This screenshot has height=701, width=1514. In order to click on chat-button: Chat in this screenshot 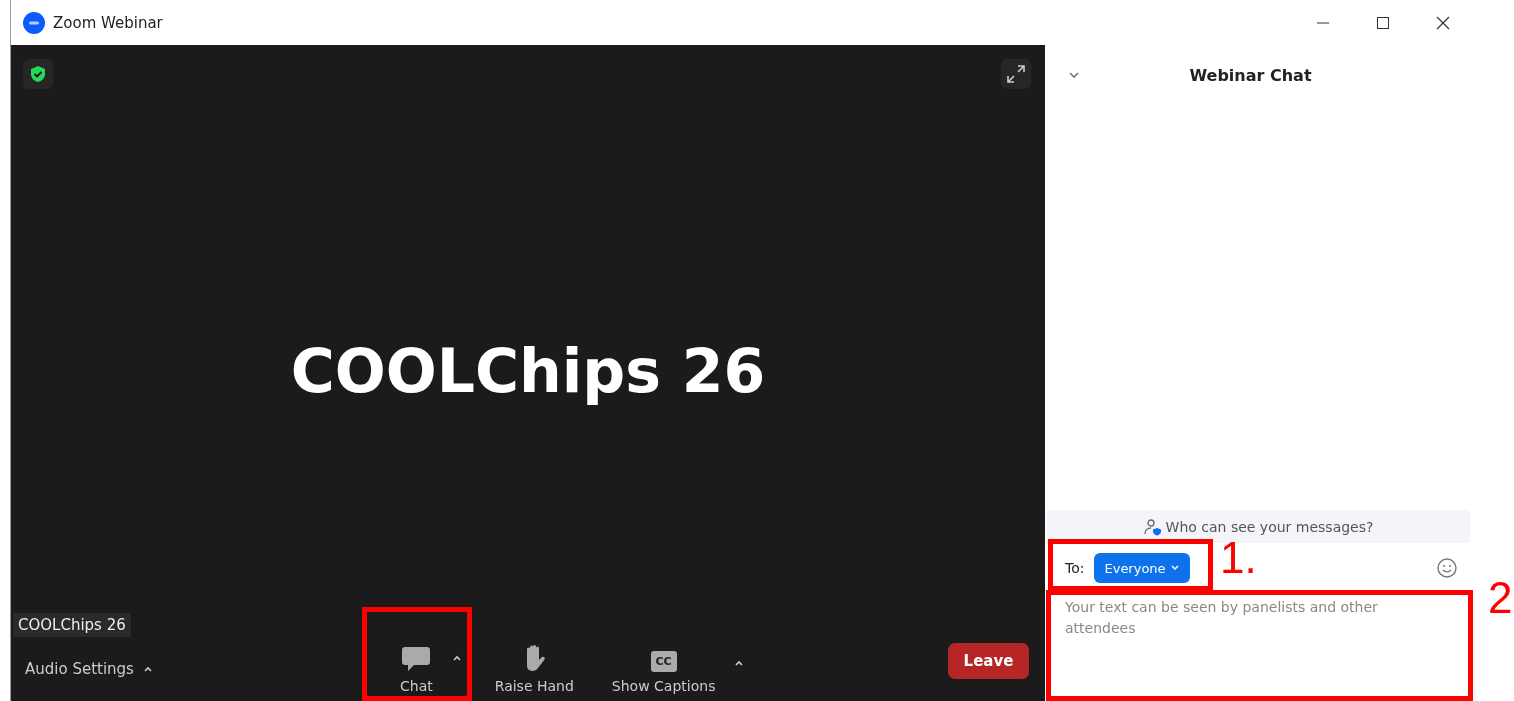, I will do `click(416, 670)`.